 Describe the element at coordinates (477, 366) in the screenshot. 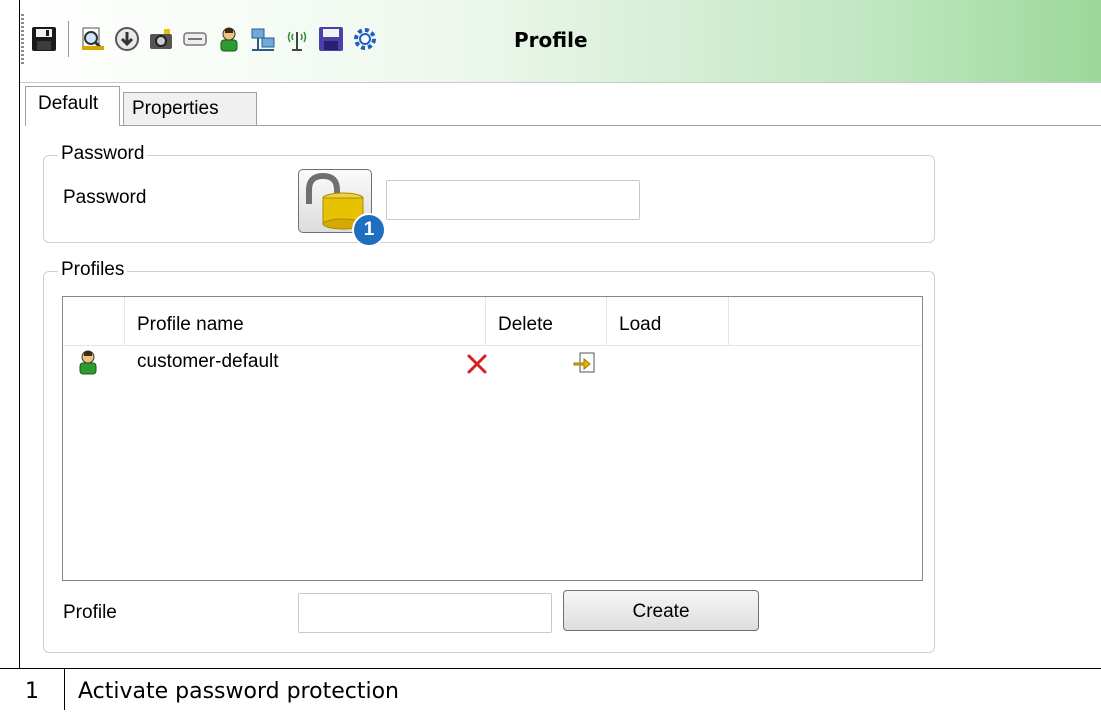

I see `delete-x-icon` at that location.